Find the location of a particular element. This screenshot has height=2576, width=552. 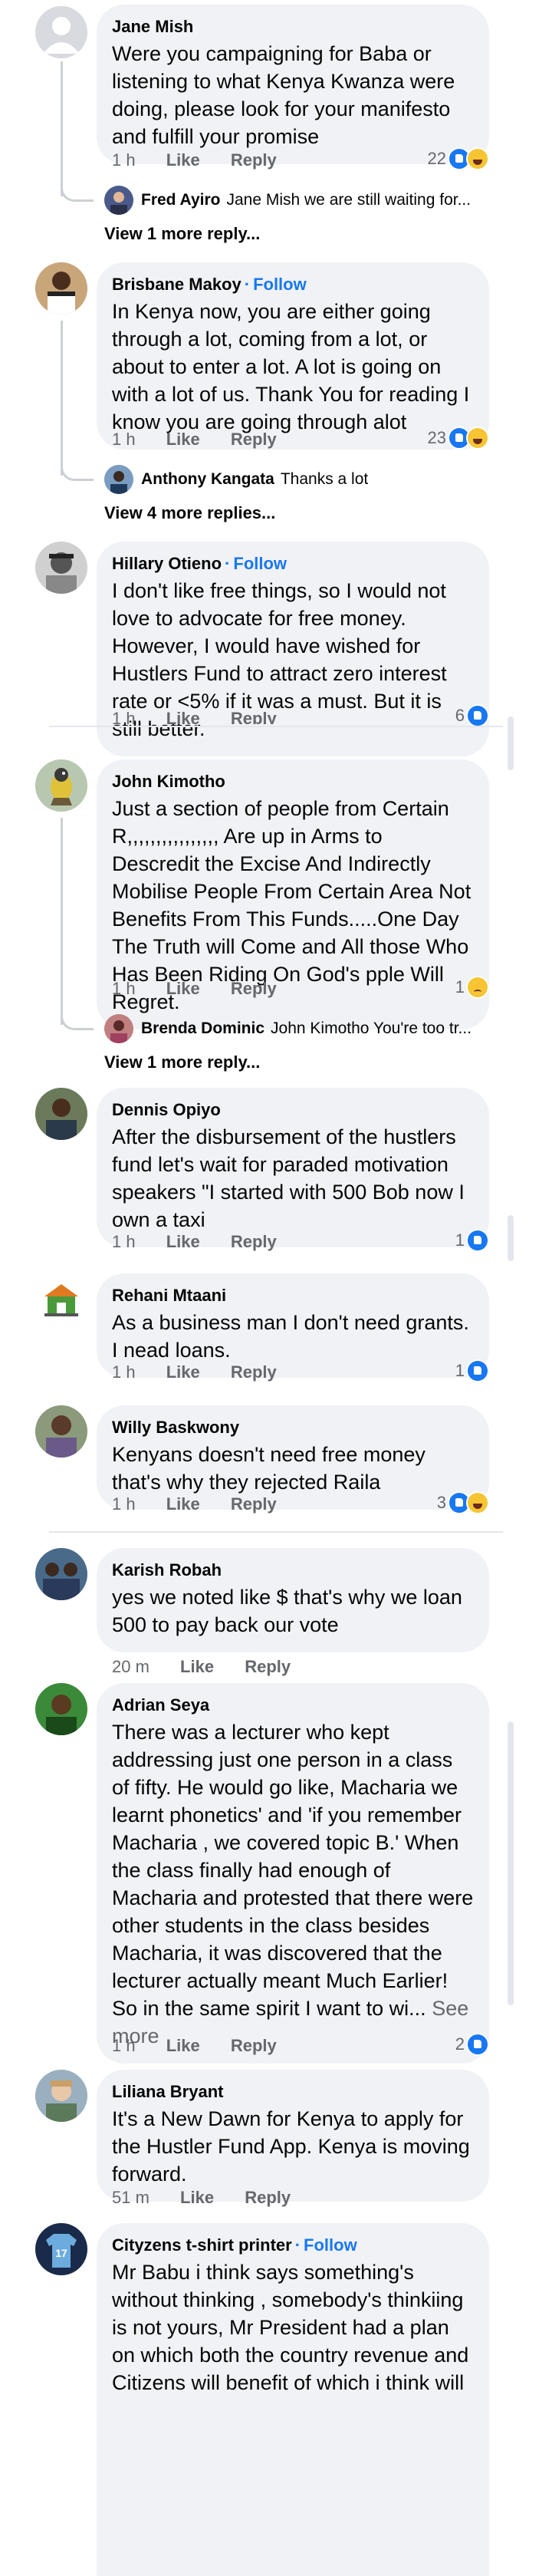

commenter-name: John Kimotho is located at coordinates (293, 781).